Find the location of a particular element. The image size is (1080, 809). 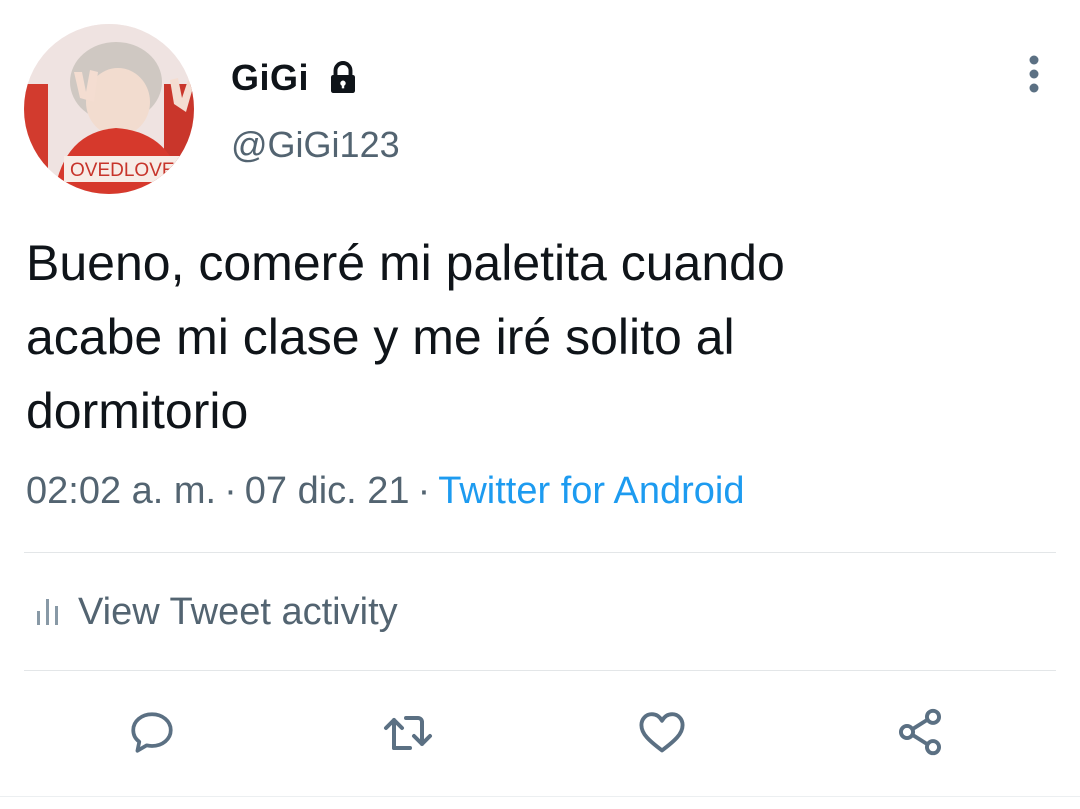

share-button is located at coordinates (920, 734).